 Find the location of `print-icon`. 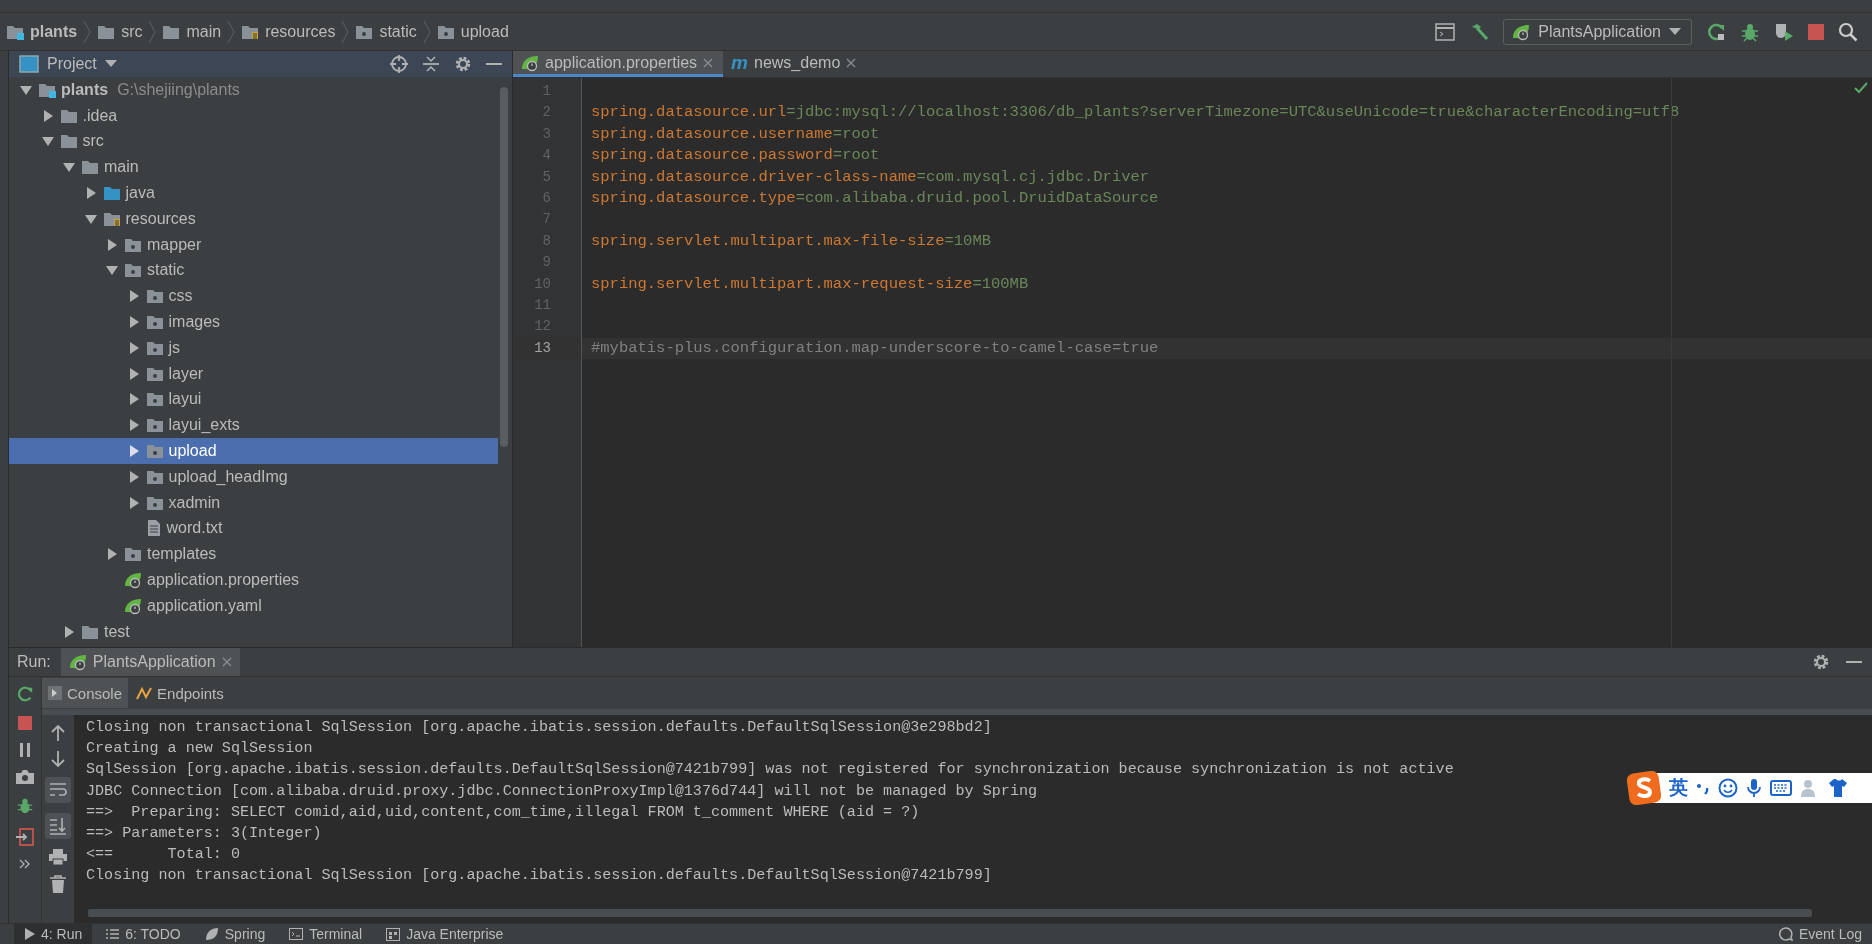

print-icon is located at coordinates (58, 857).